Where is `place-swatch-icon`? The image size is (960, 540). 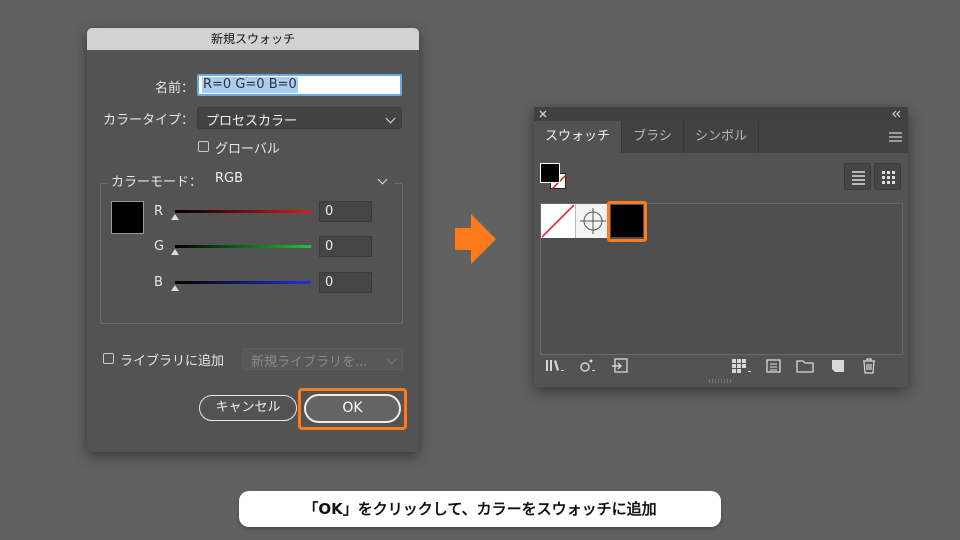
place-swatch-icon is located at coordinates (620, 366).